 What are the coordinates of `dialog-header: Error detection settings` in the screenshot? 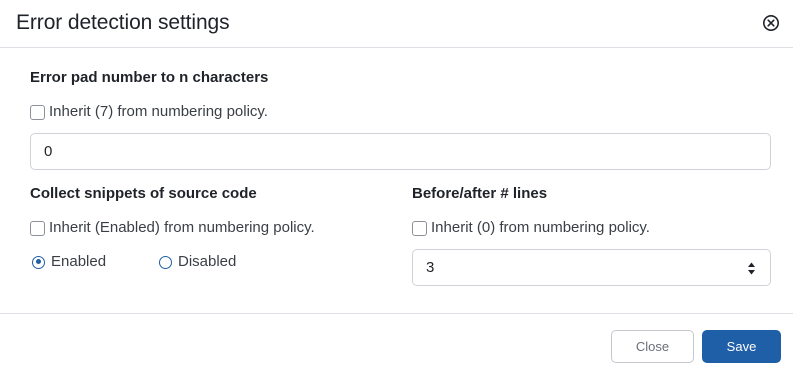 It's located at (396, 24).